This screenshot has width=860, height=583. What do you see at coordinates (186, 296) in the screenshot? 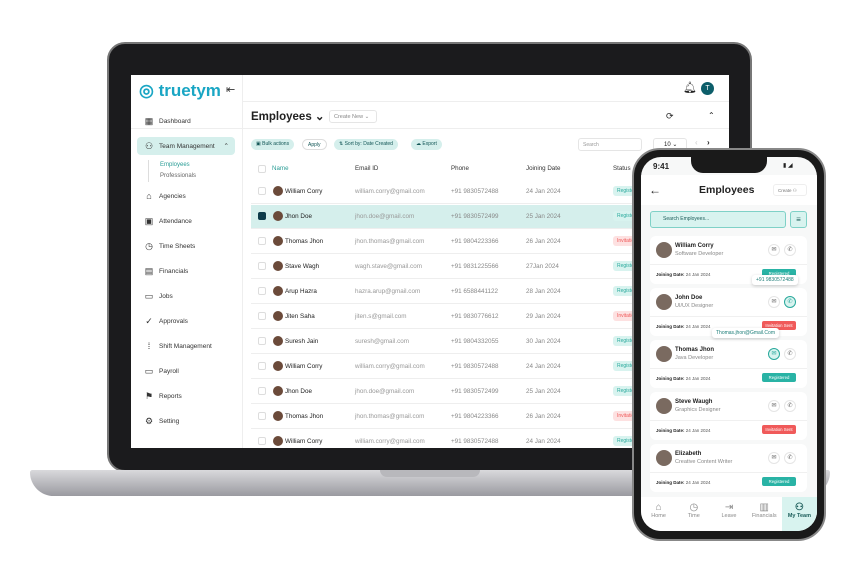
I see `sidebar-item-jobs: ▭ Jobs` at bounding box center [186, 296].